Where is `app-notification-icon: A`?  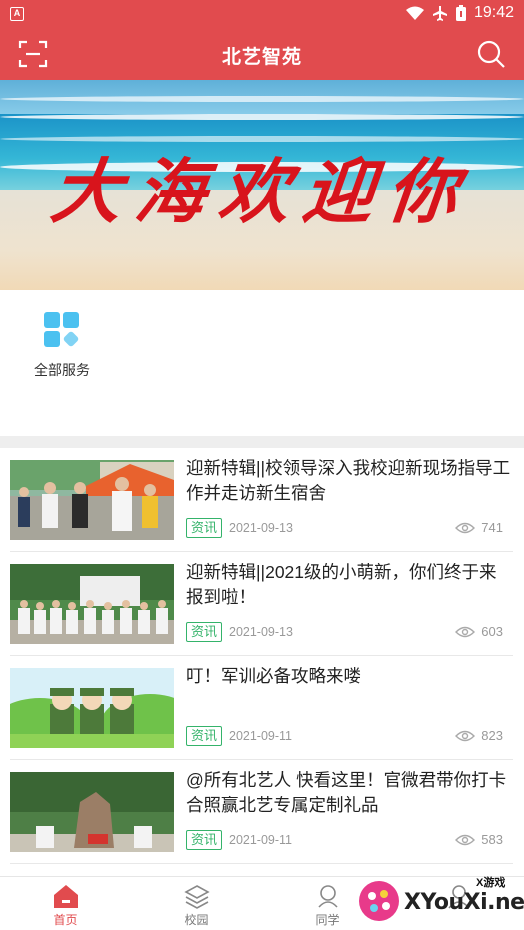 app-notification-icon: A is located at coordinates (17, 14).